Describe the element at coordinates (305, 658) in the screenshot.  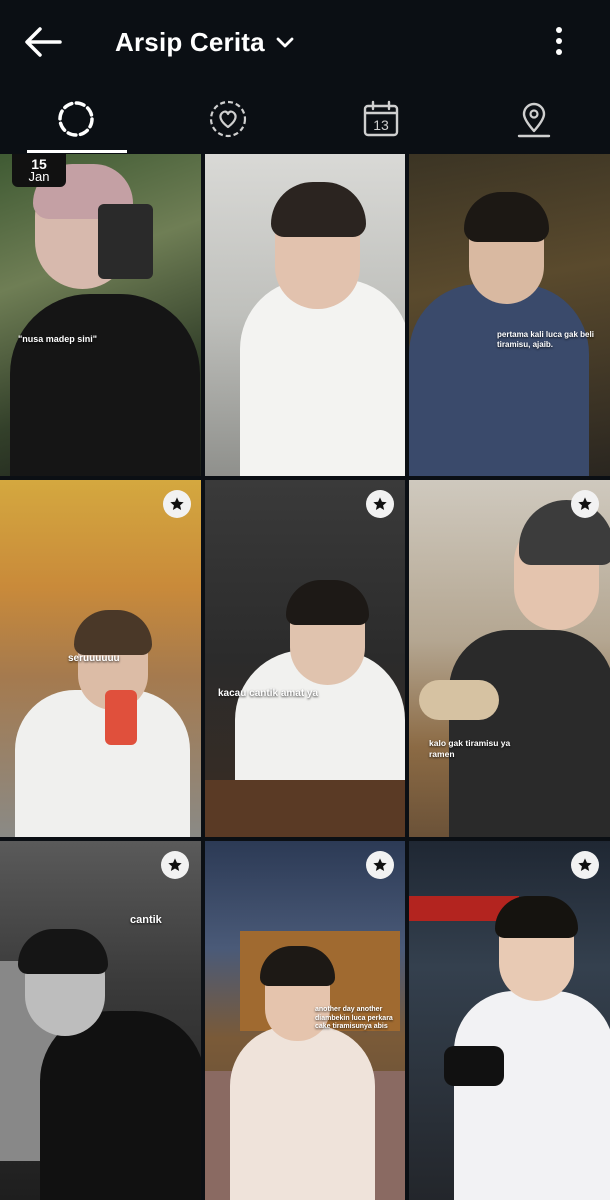
I see `story-thumbnail: kacau cantik amat ya` at that location.